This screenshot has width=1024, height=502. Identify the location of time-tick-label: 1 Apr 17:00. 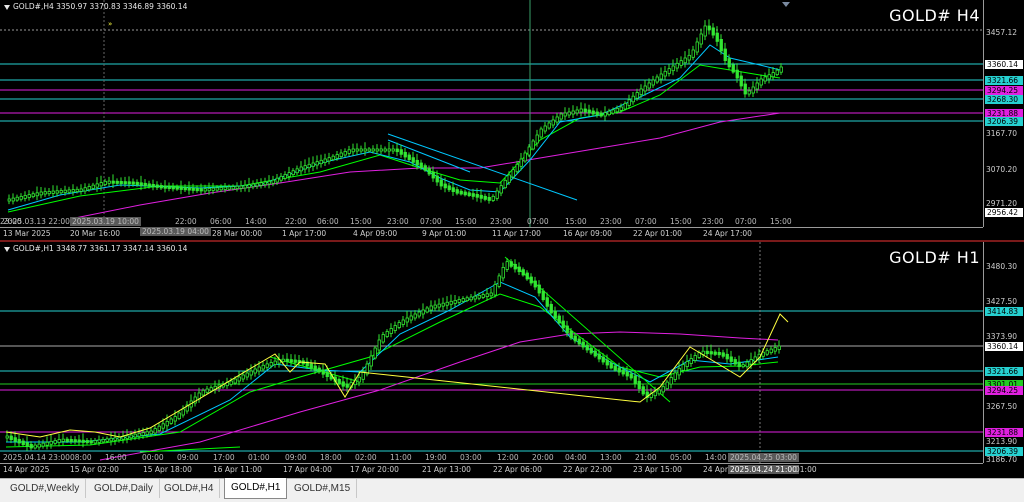
(304, 233).